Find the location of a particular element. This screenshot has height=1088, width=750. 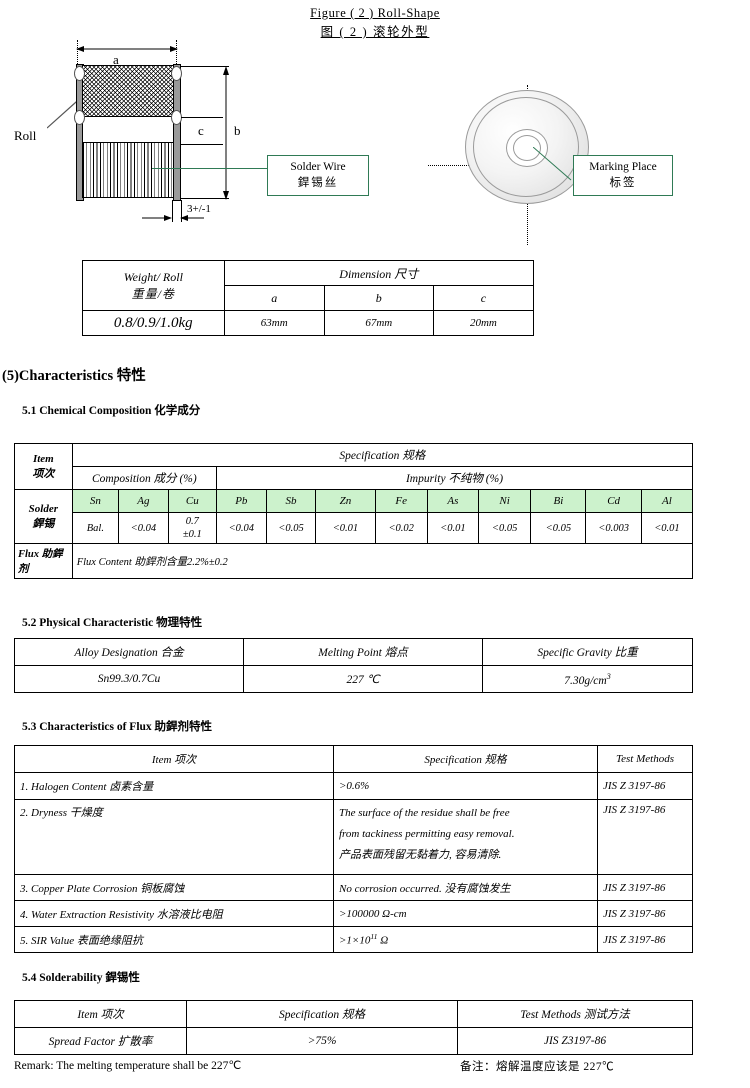

roll-hatch-section is located at coordinates (128, 91).